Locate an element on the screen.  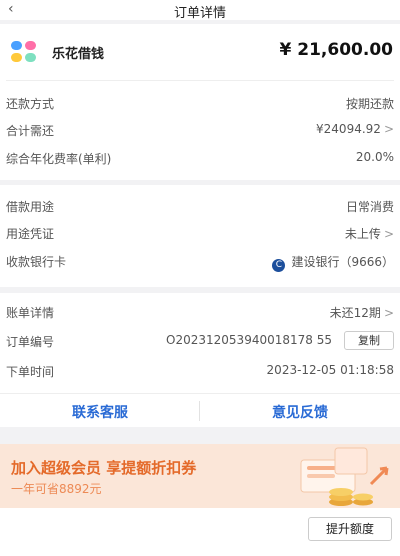
total-due-value: ¥24094.92 is located at coordinates (348, 129).